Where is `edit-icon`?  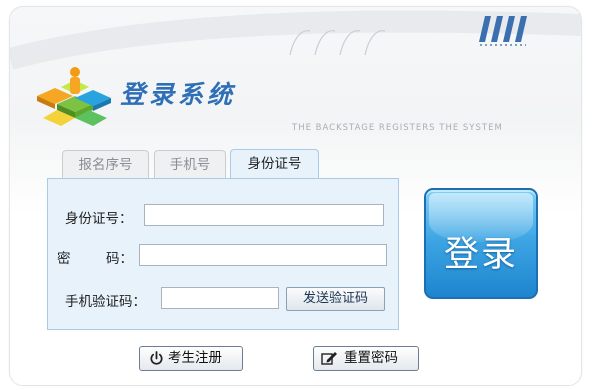
edit-icon is located at coordinates (329, 358).